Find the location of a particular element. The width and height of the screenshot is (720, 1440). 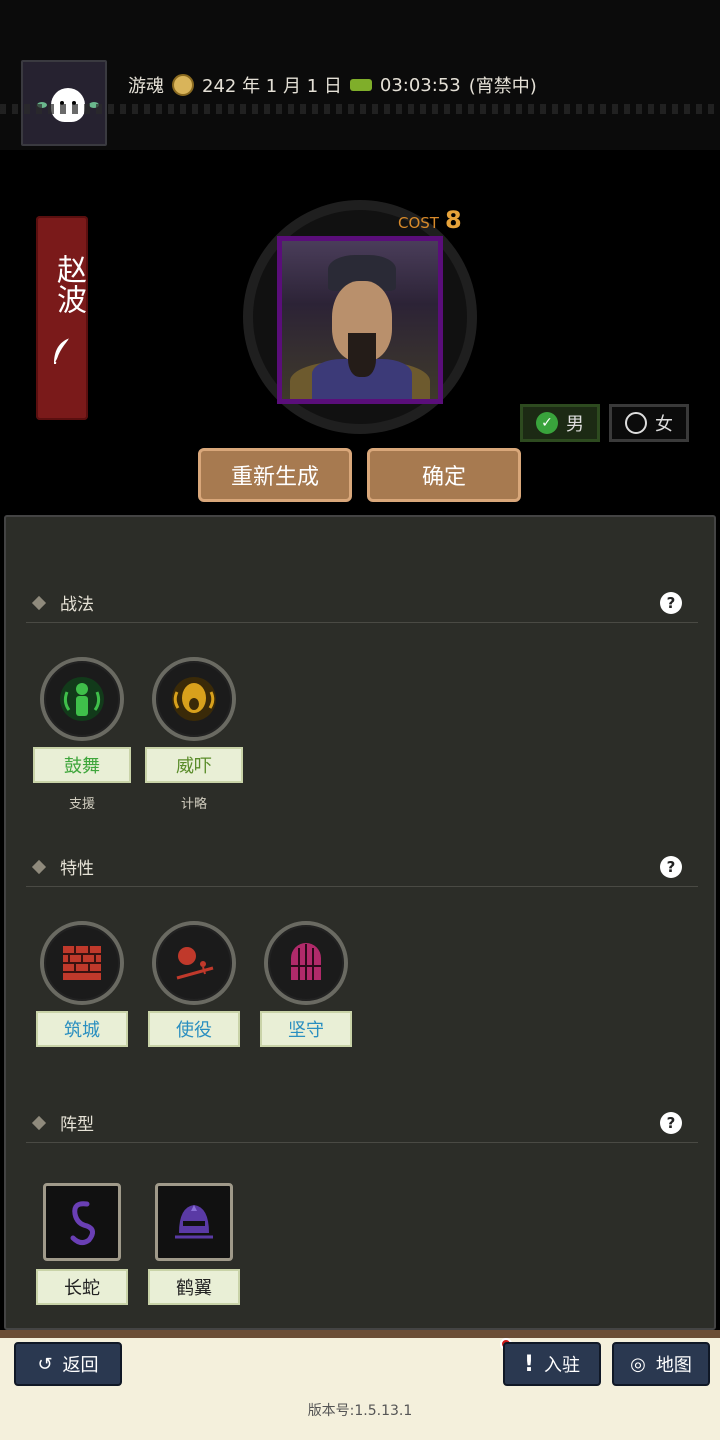

trait-name: 坚守 is located at coordinates (306, 1029).